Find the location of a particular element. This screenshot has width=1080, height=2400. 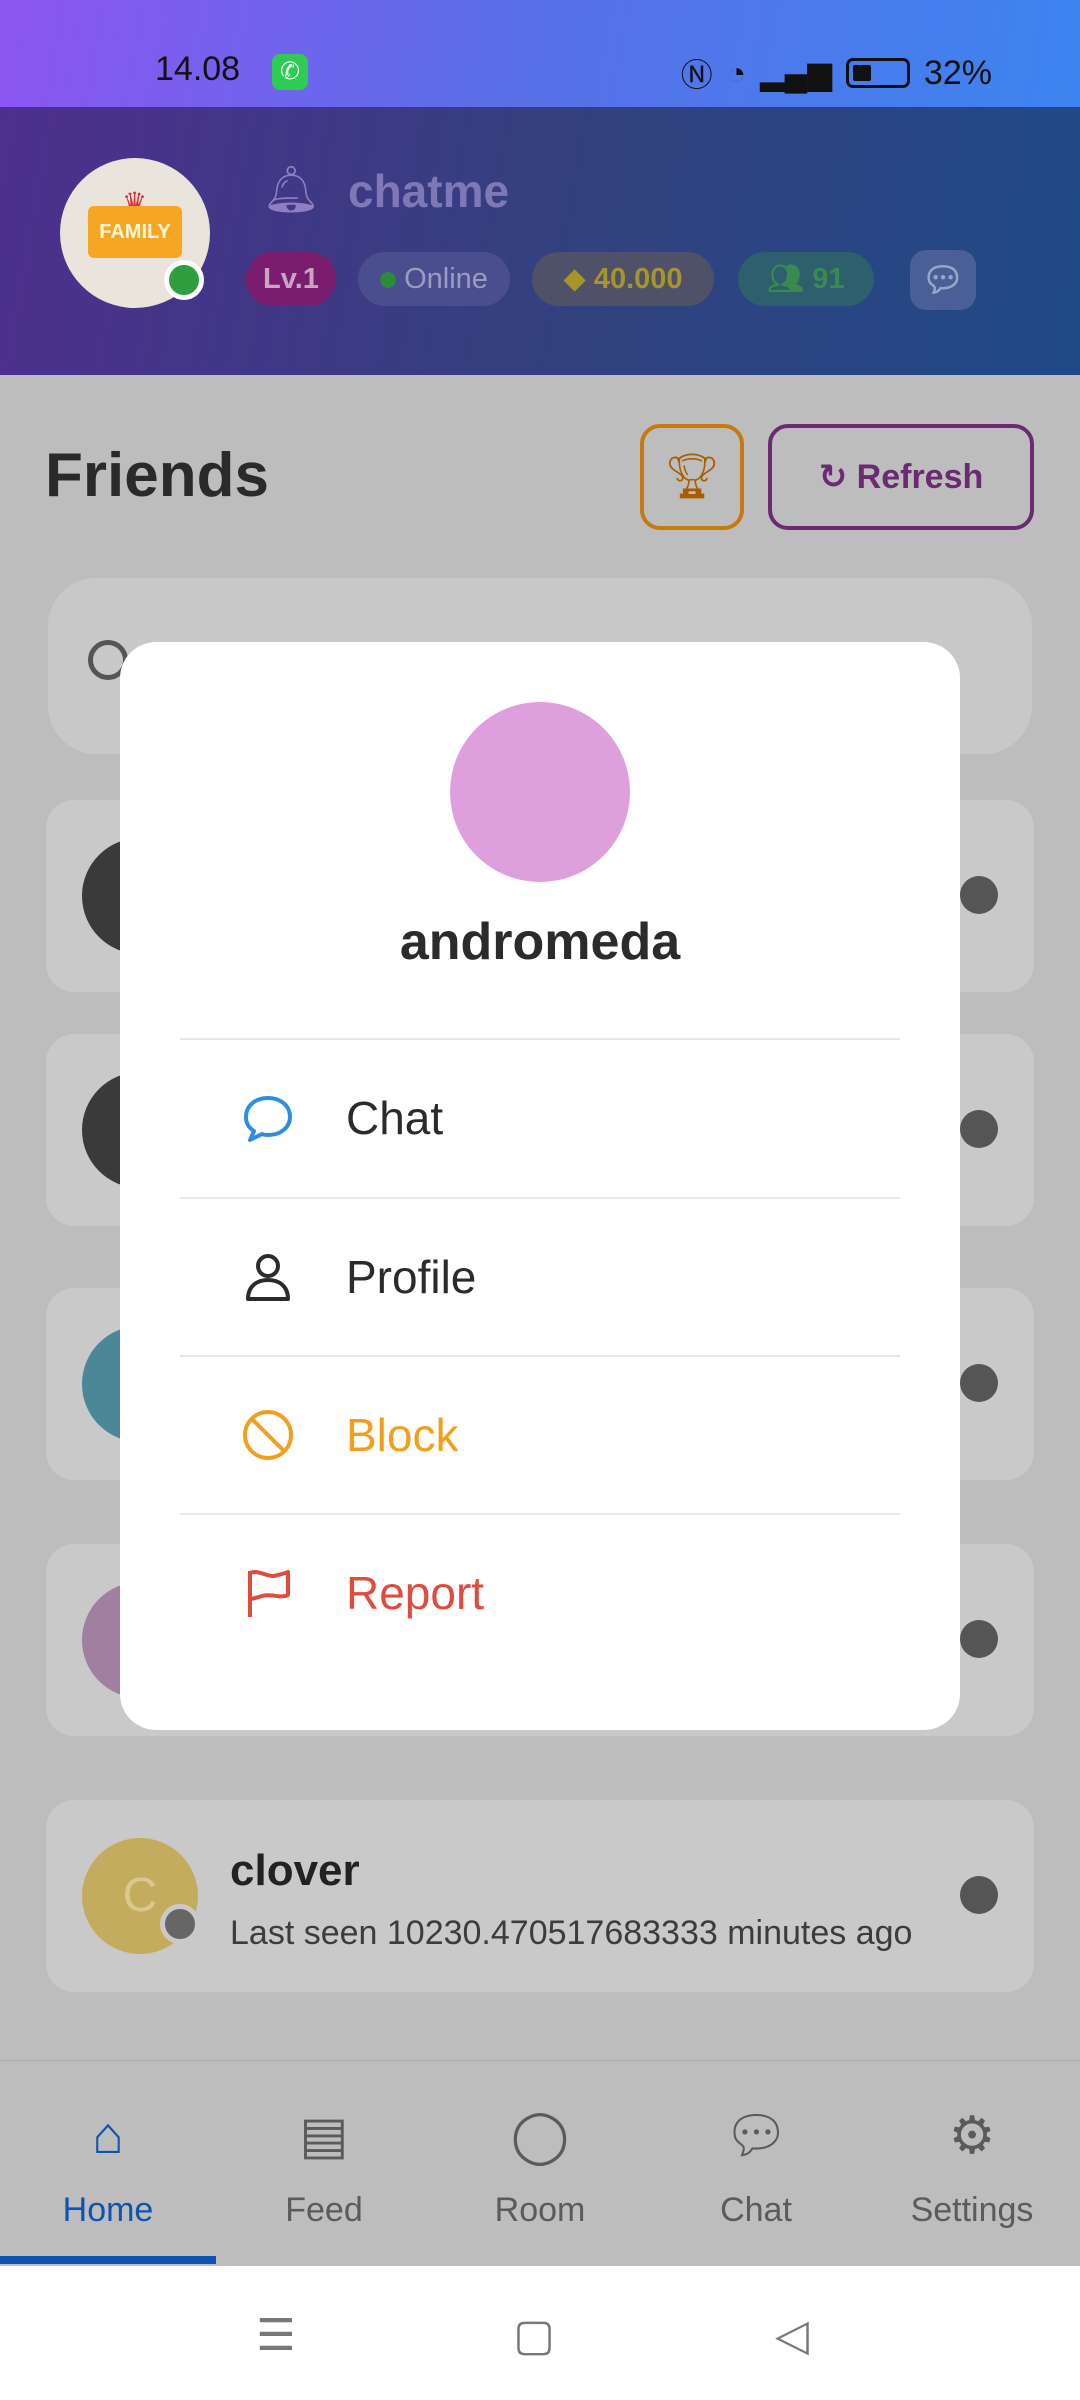

gear-icon: ⚙ is located at coordinates (972, 2136).